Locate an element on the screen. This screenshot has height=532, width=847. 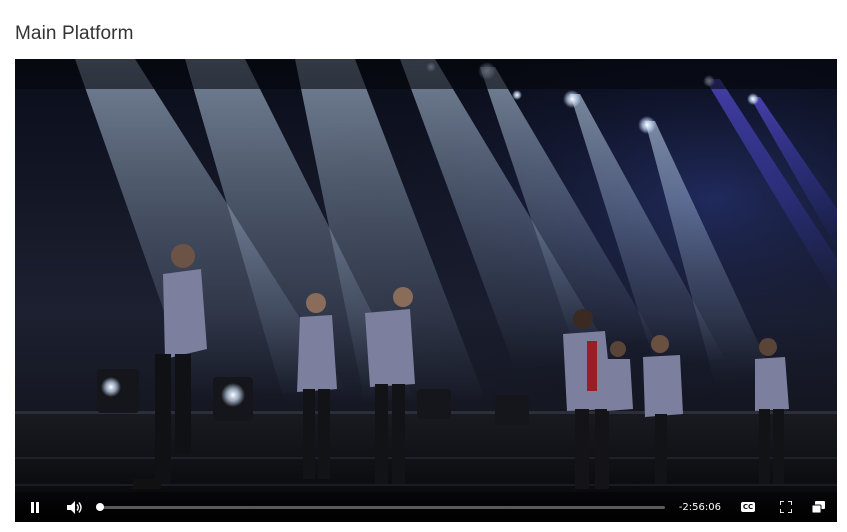
fullscreen-icon is located at coordinates (786, 507).